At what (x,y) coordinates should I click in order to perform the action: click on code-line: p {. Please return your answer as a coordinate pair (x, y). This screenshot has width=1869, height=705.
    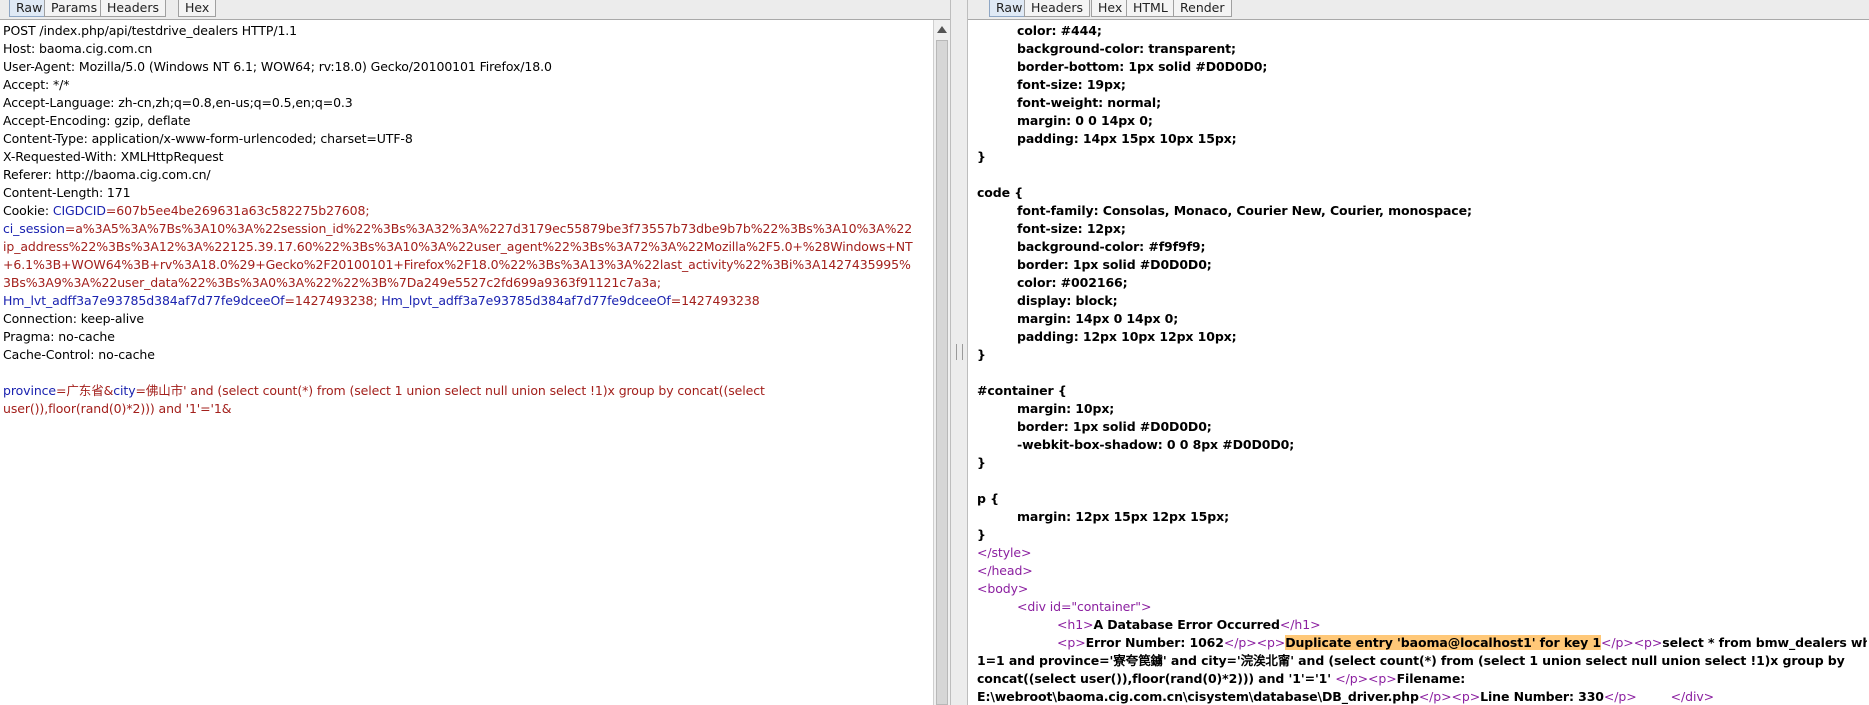
    Looking at the image, I should click on (988, 498).